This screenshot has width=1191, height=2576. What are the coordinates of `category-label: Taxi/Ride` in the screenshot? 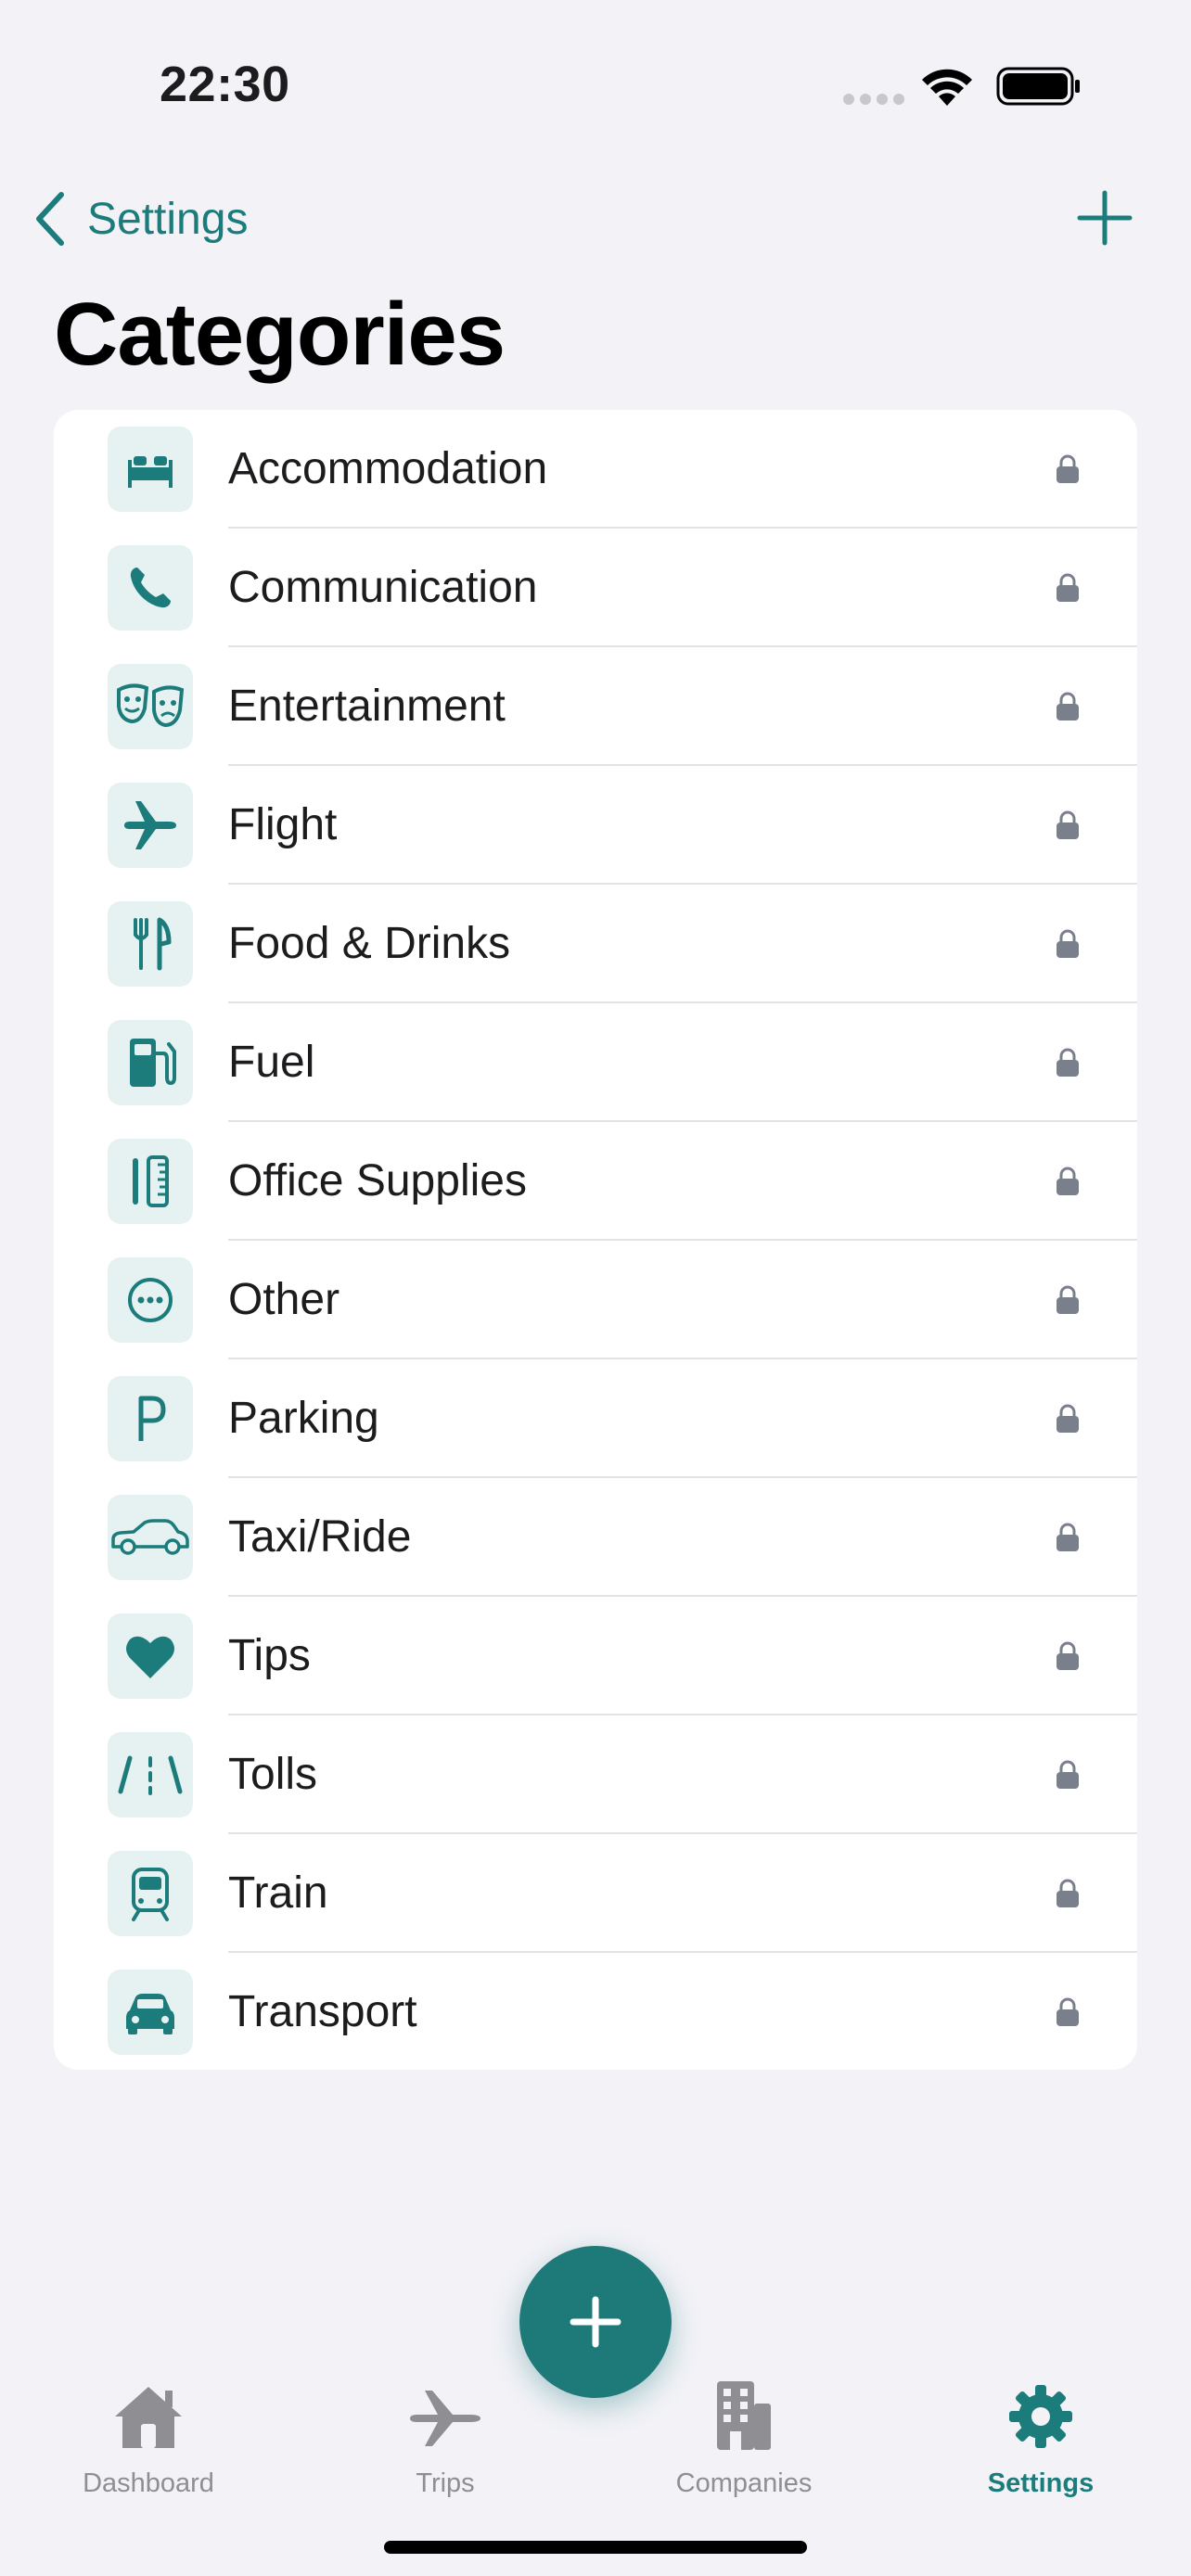 It's located at (320, 1537).